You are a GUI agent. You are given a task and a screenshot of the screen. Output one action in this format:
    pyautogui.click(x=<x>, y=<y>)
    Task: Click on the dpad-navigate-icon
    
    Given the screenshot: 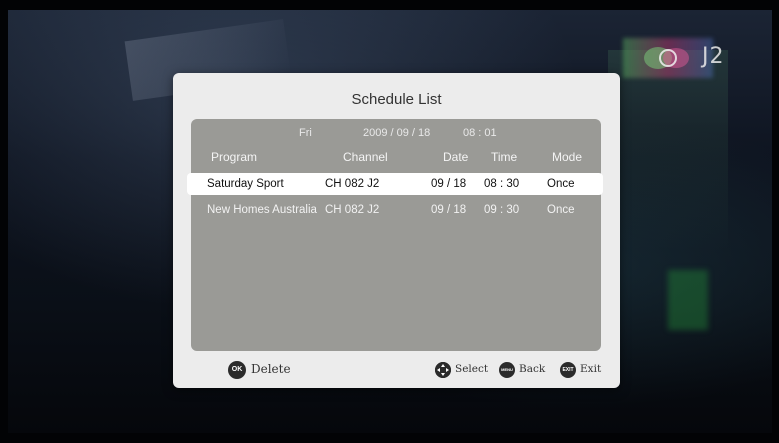 What is the action you would take?
    pyautogui.click(x=443, y=370)
    